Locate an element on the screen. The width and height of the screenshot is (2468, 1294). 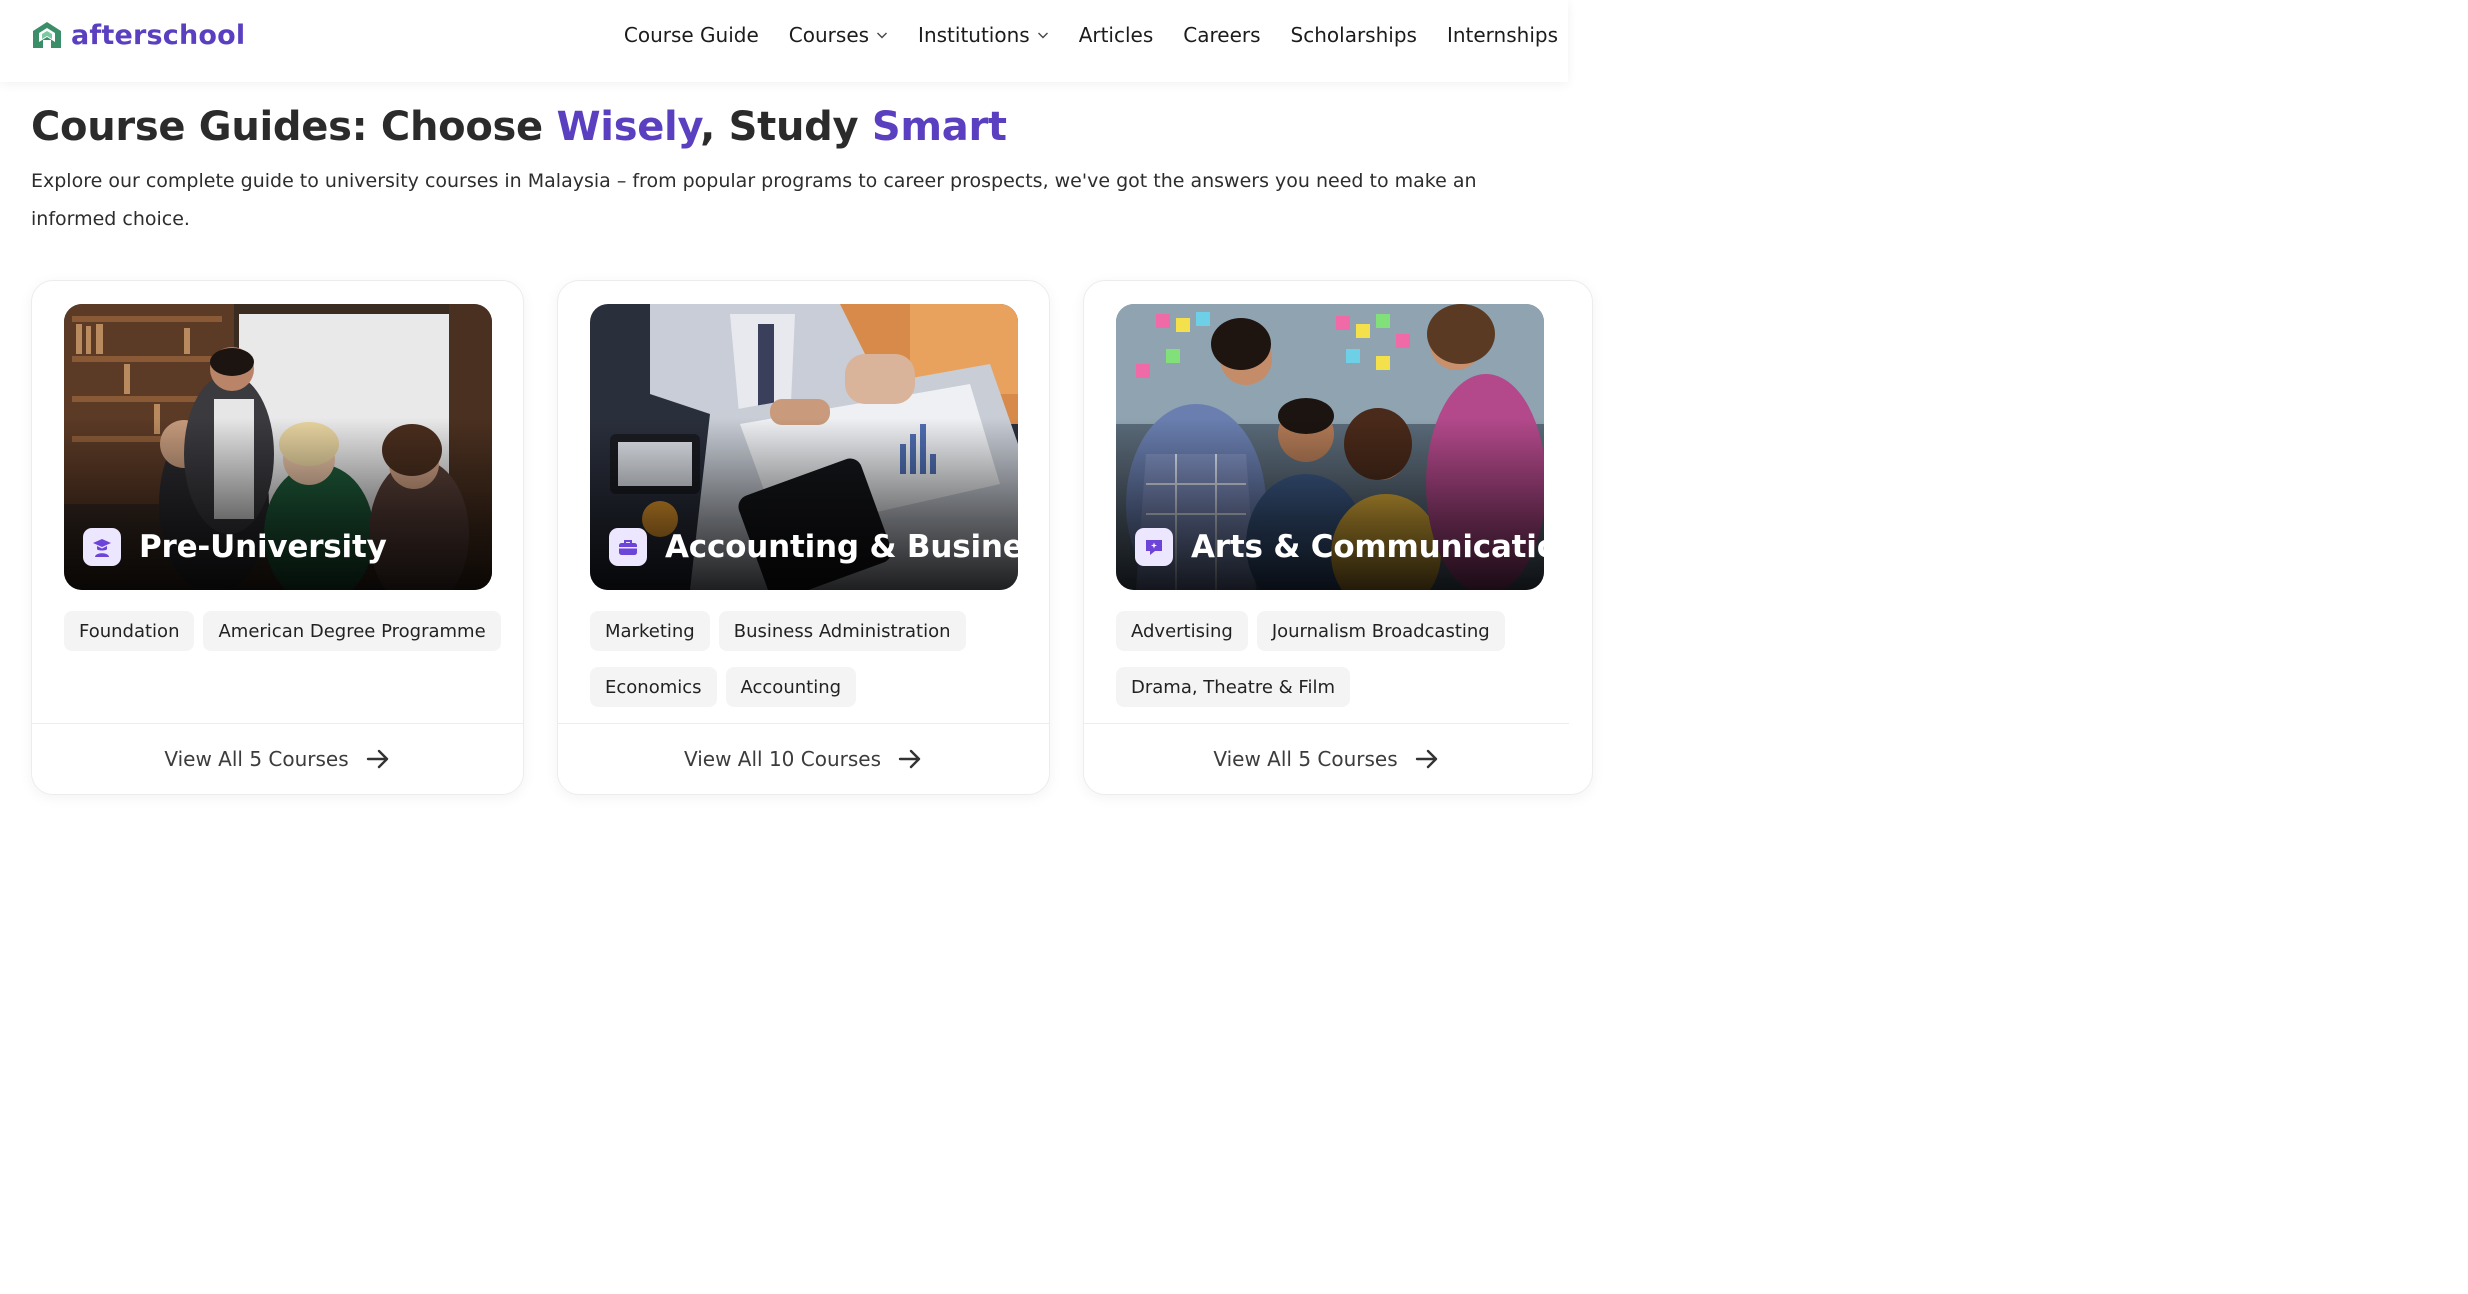
tag-chip: Business Administration is located at coordinates (842, 631).